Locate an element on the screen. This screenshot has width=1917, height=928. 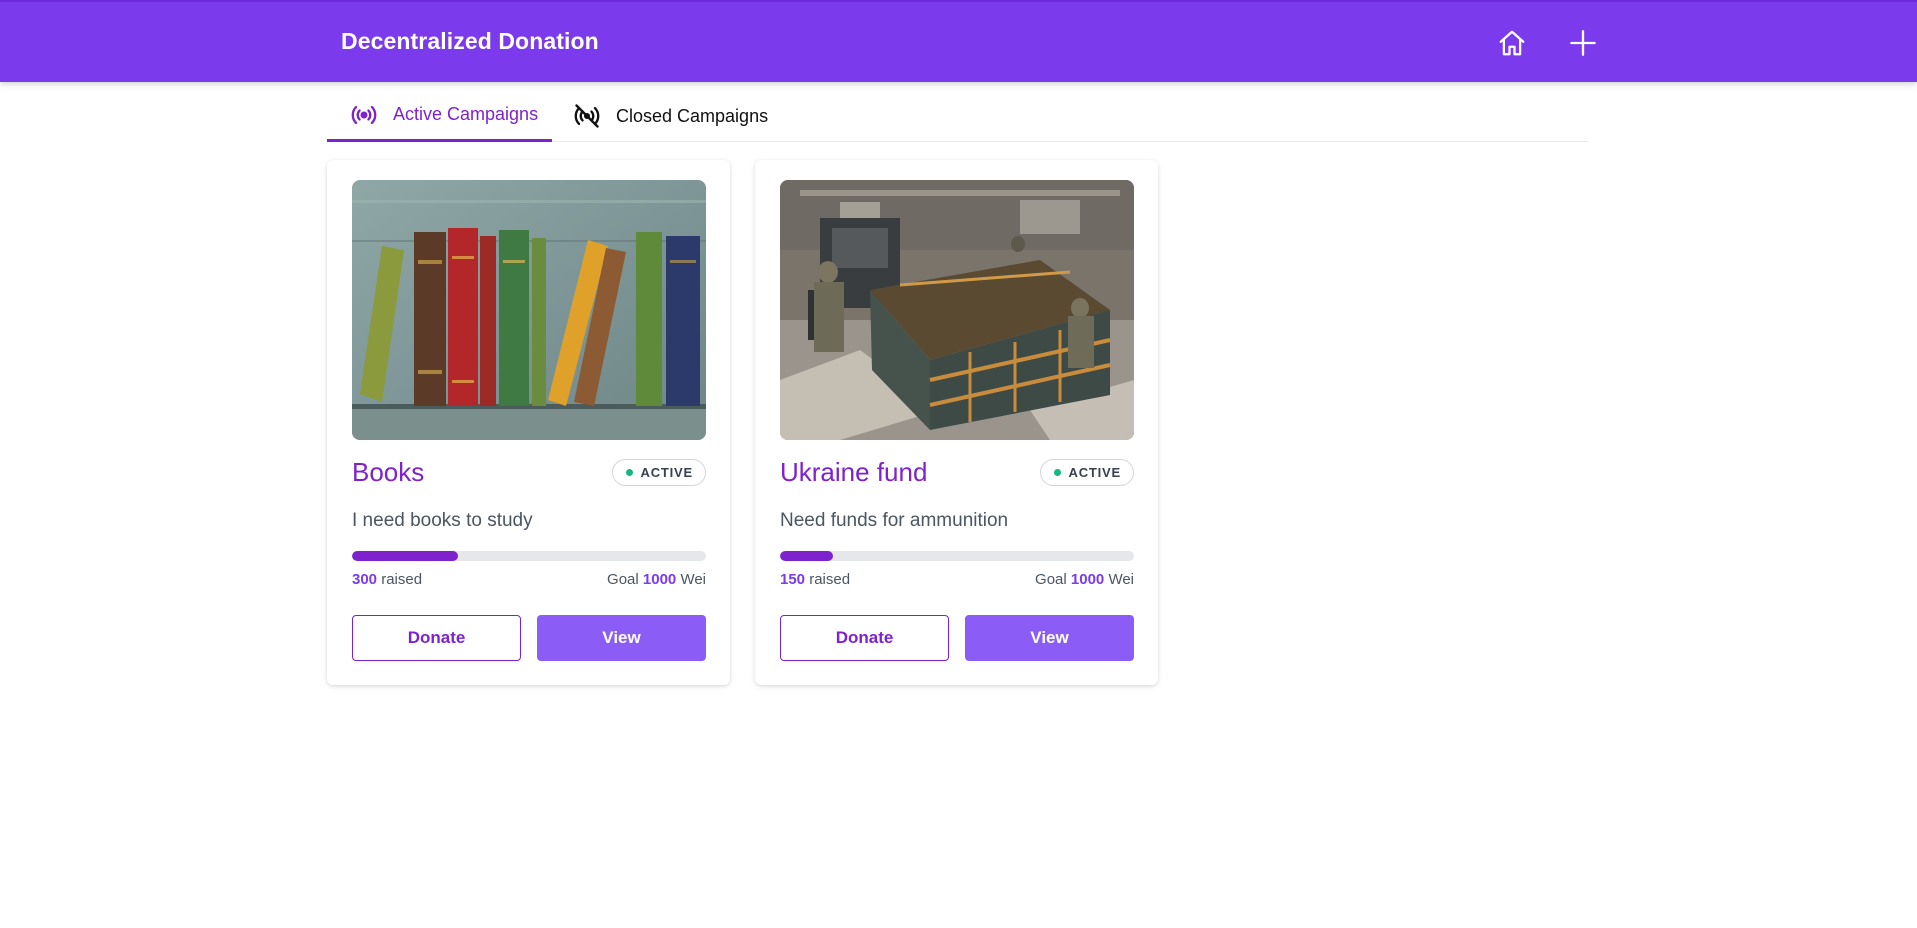
tab-label: Closed Campaigns is located at coordinates (692, 115).